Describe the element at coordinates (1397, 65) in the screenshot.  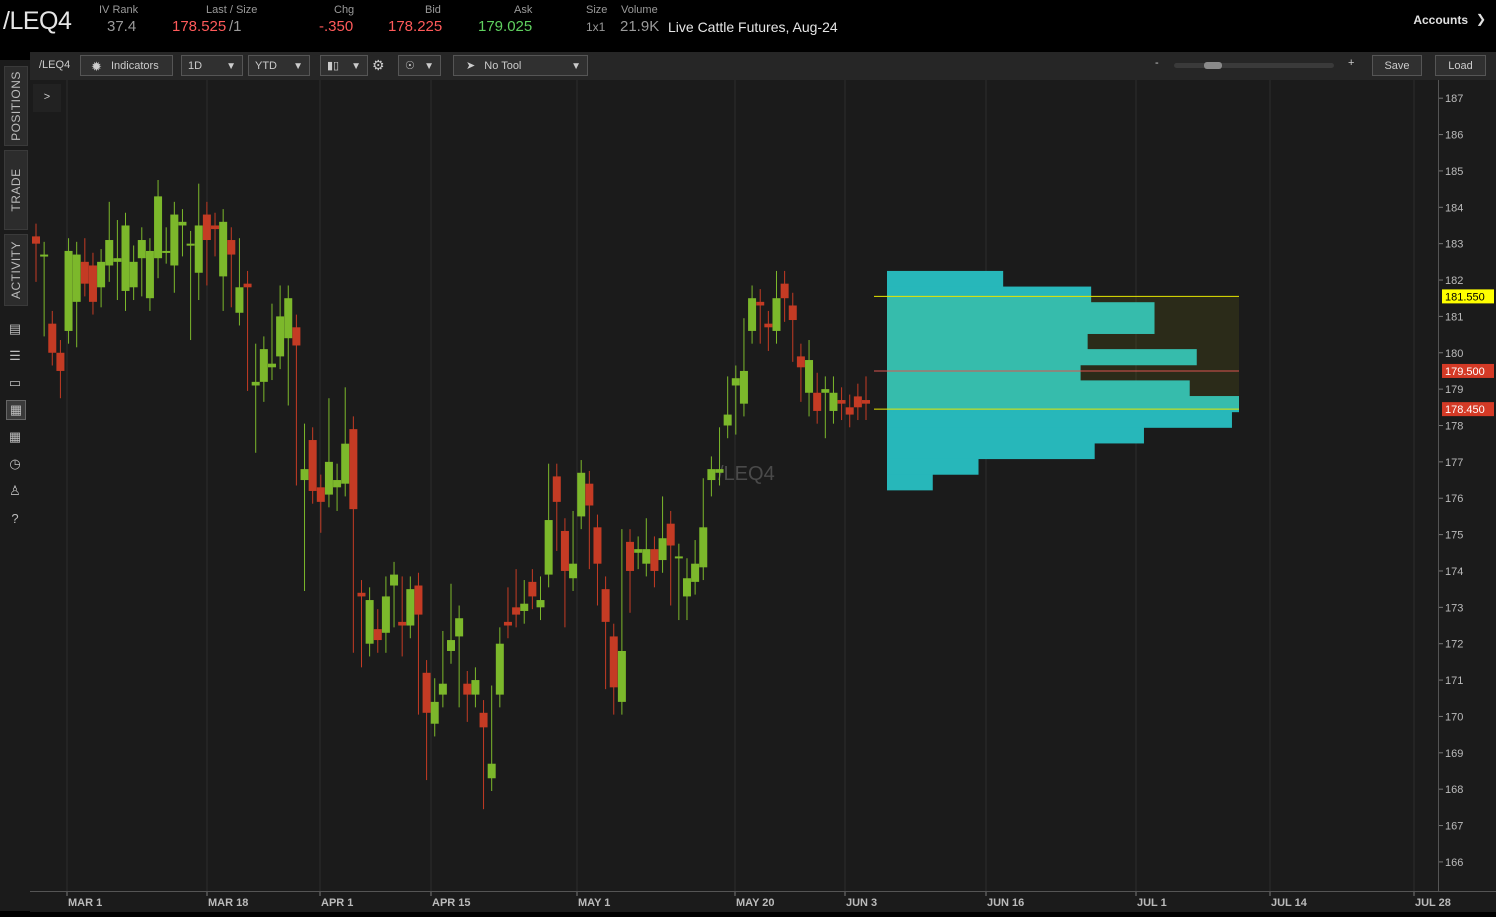
I see `save-button: Save` at that location.